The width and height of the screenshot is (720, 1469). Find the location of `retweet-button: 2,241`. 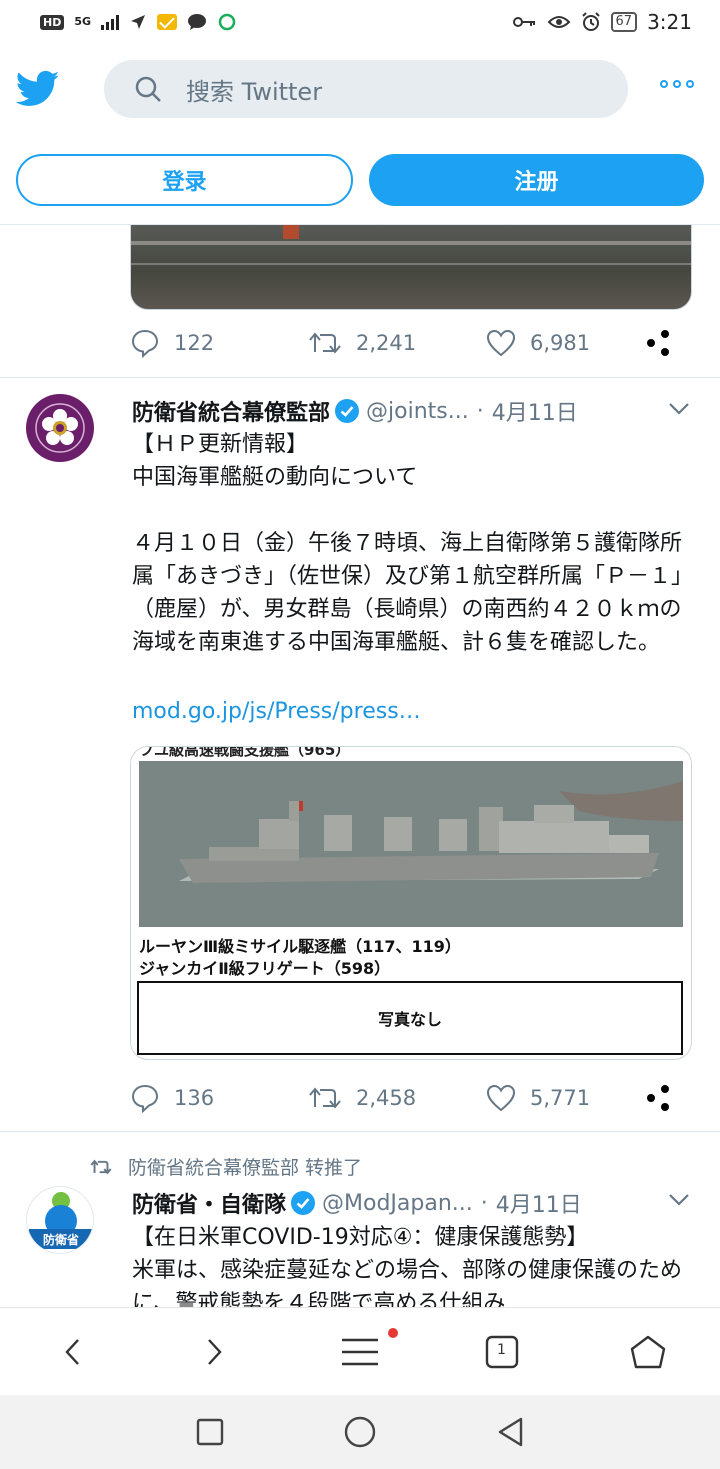

retweet-button: 2,241 is located at coordinates (397, 343).